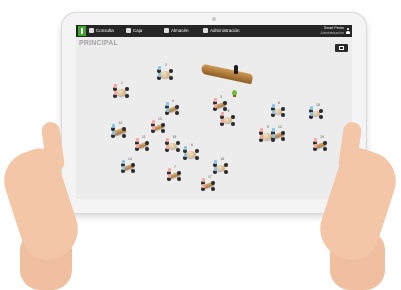 This screenshot has height=290, width=401. What do you see at coordinates (130, 159) in the screenshot?
I see `table-number: 14` at bounding box center [130, 159].